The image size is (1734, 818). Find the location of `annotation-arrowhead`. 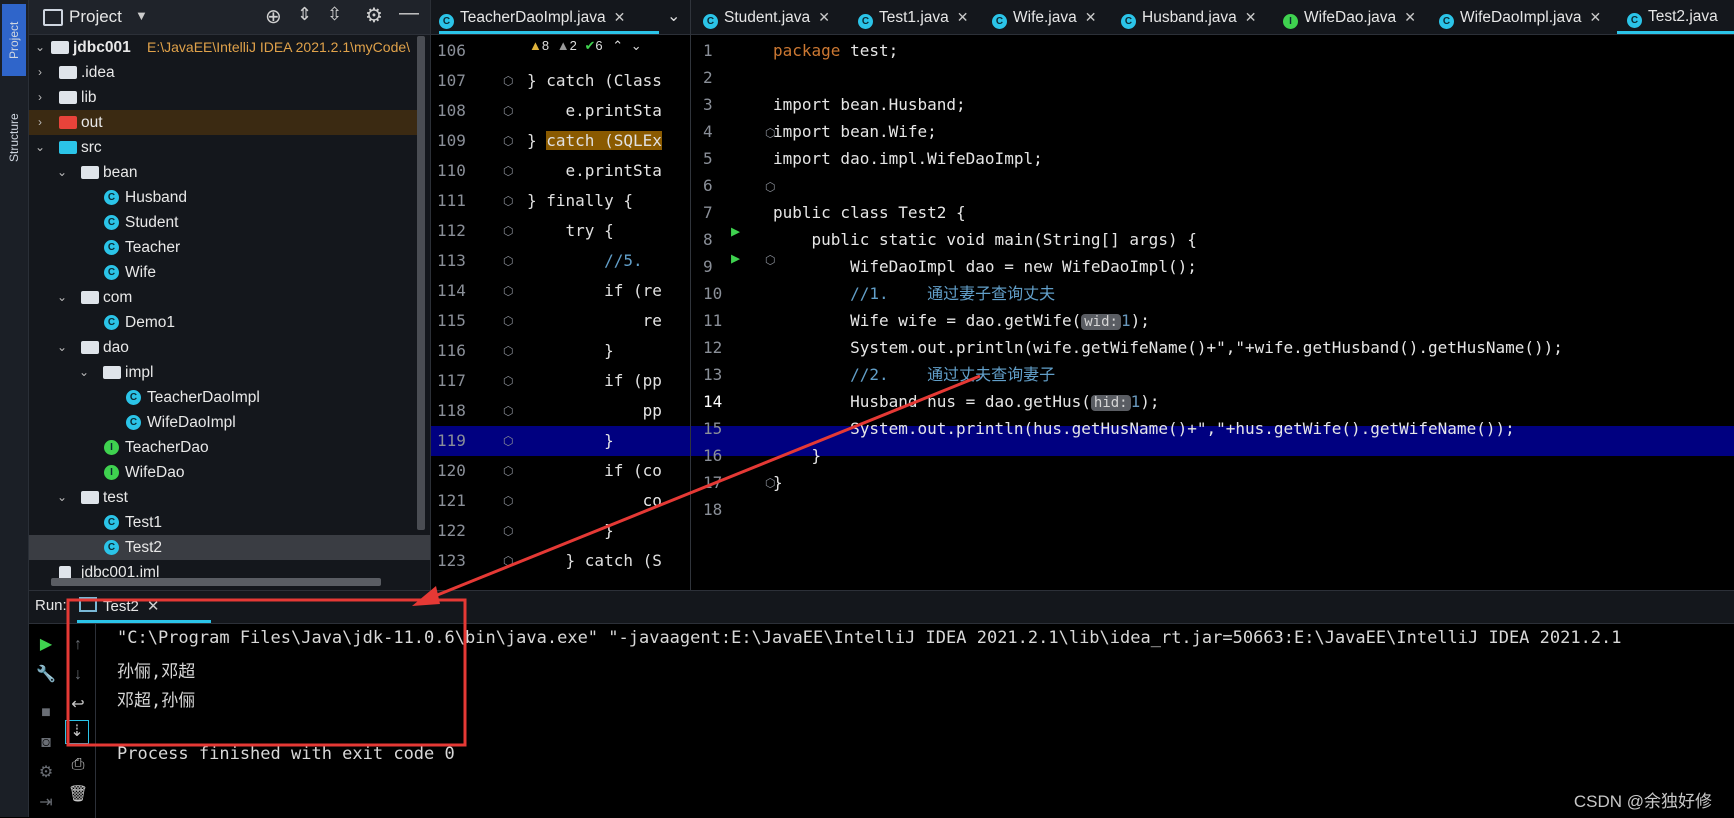

annotation-arrowhead is located at coordinates (426, 596).